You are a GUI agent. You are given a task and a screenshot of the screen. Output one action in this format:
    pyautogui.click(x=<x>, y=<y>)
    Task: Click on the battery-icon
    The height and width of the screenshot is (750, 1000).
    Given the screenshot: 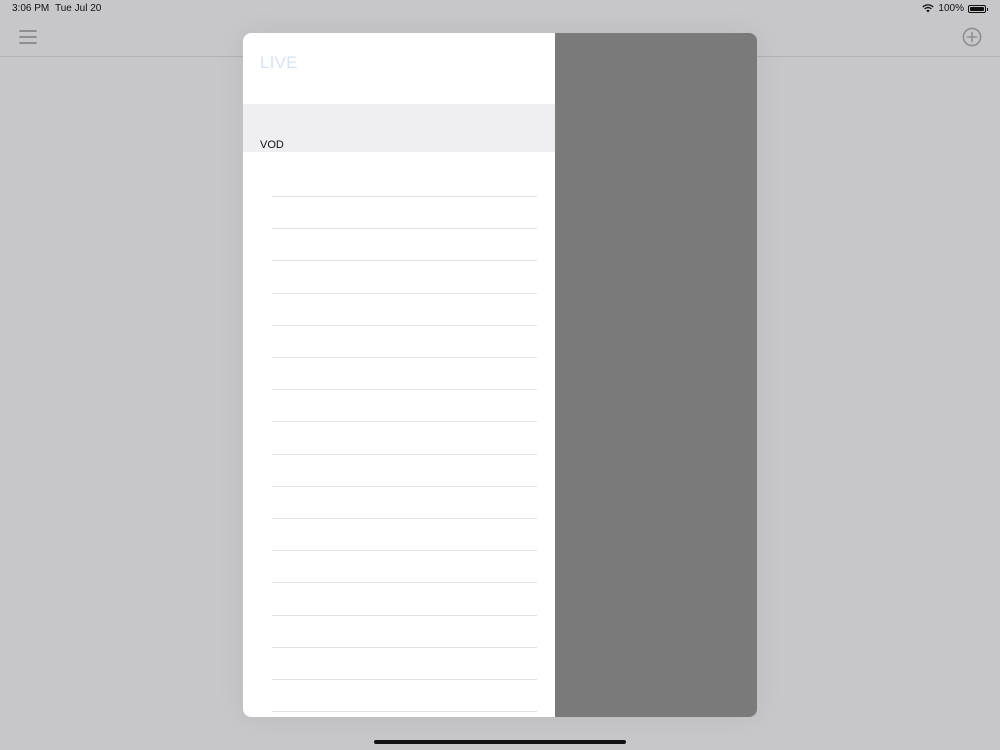 What is the action you would take?
    pyautogui.click(x=978, y=8)
    